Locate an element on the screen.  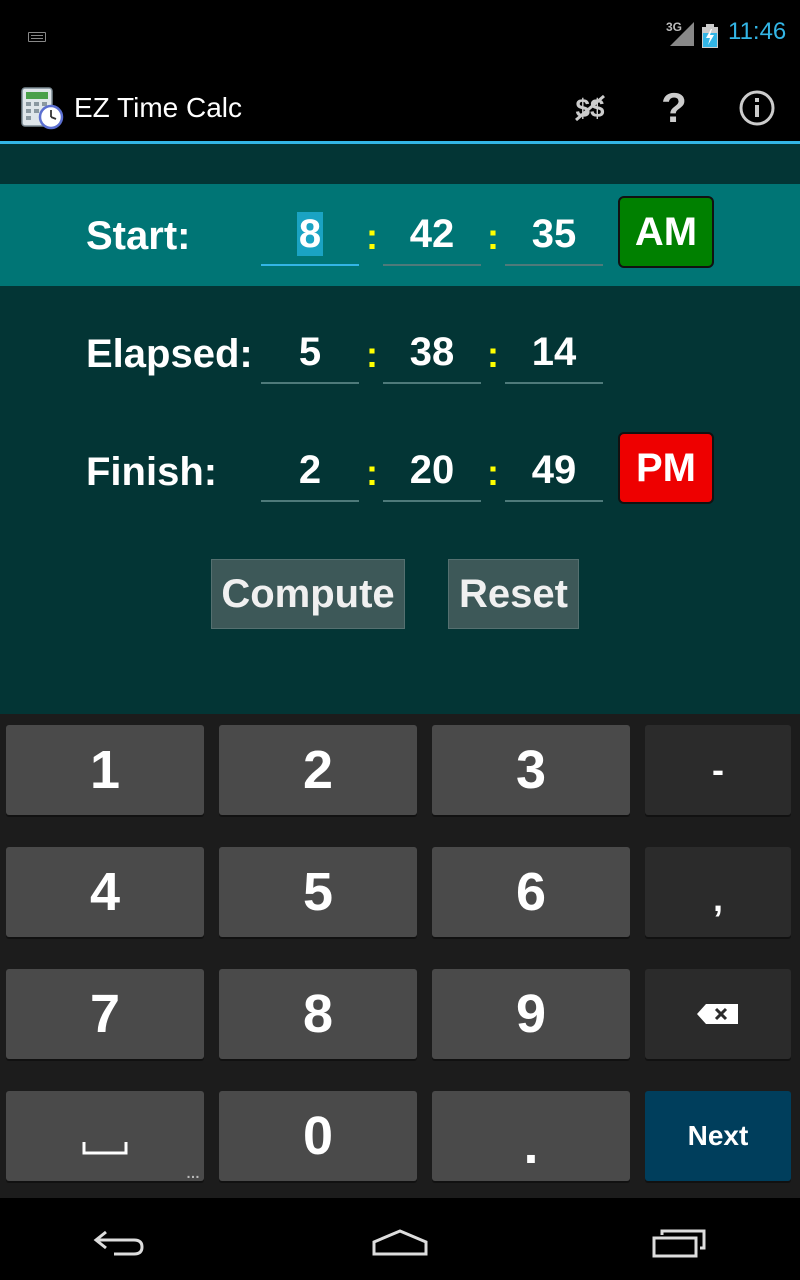
key-1: 1 is located at coordinates (105, 770).